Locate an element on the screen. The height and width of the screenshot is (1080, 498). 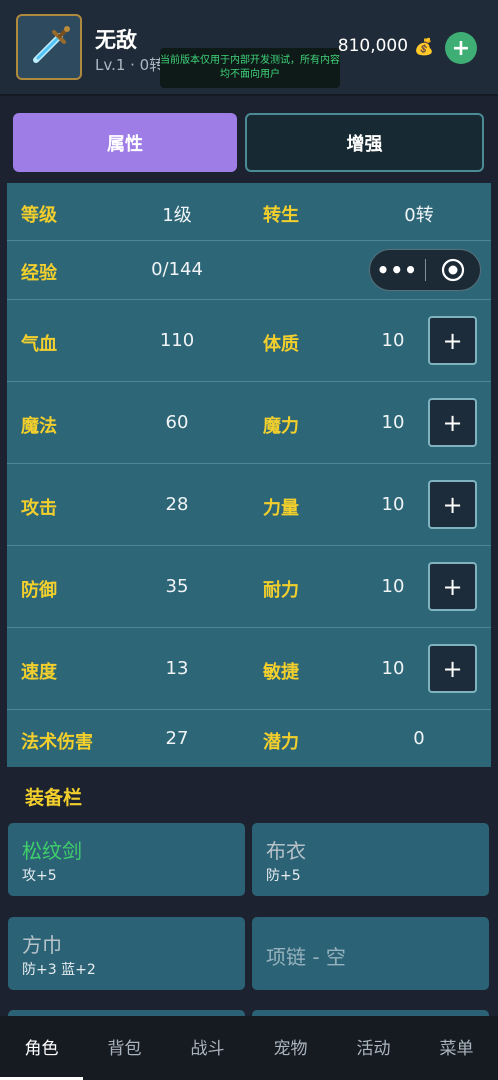
stat-label-atk: 攻击 is located at coordinates (39, 508).